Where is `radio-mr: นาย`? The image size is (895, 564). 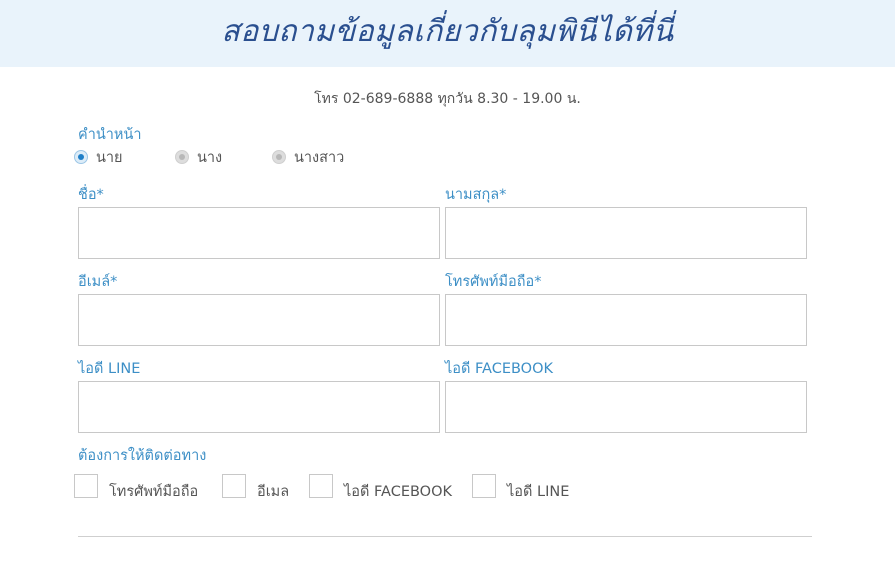
radio-mr: นาย is located at coordinates (98, 157).